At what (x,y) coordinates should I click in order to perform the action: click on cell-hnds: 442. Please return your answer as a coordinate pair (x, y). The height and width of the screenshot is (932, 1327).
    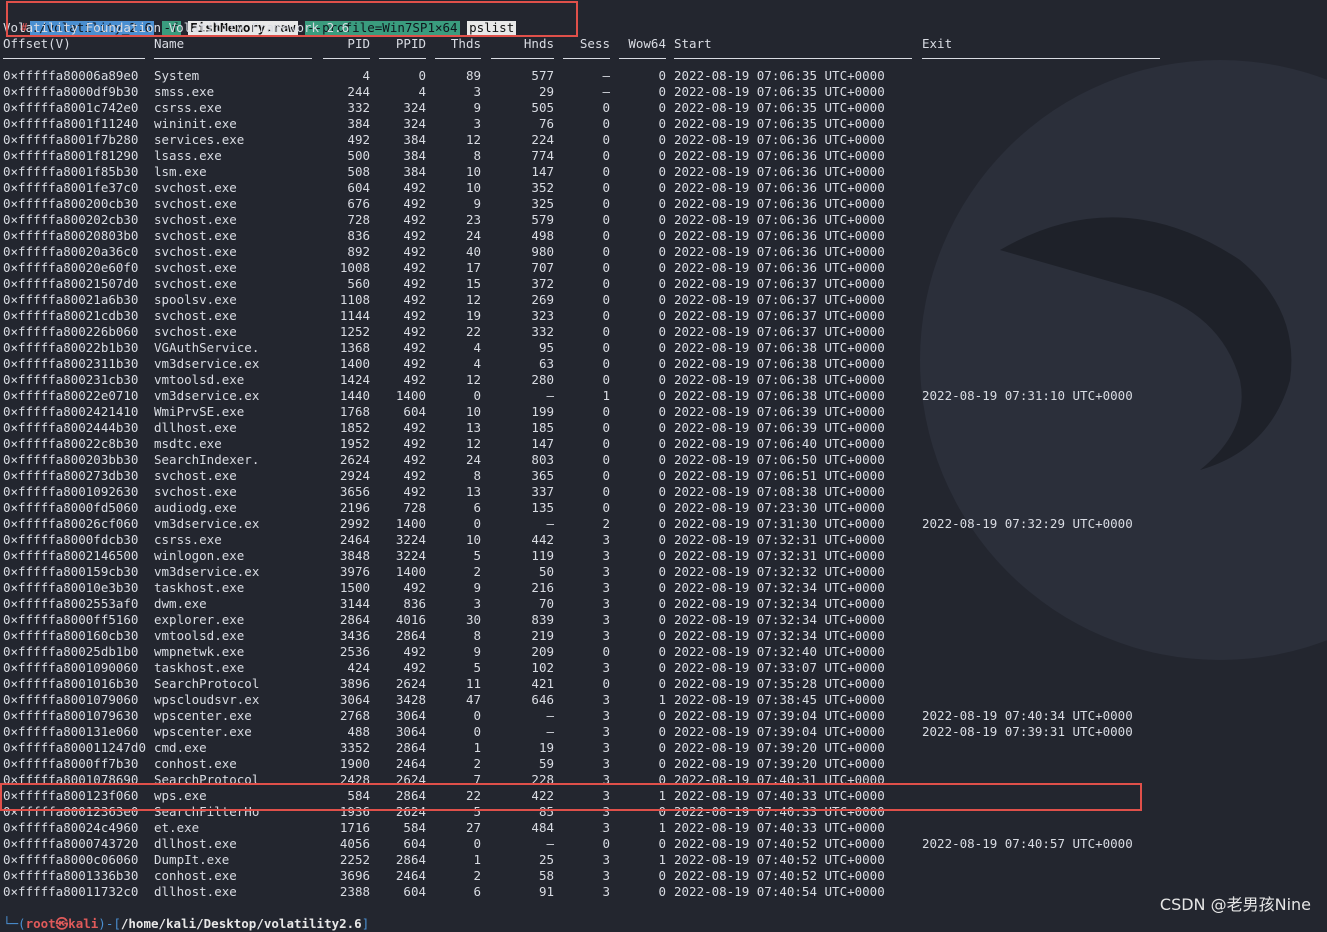
    Looking at the image, I should click on (542, 539).